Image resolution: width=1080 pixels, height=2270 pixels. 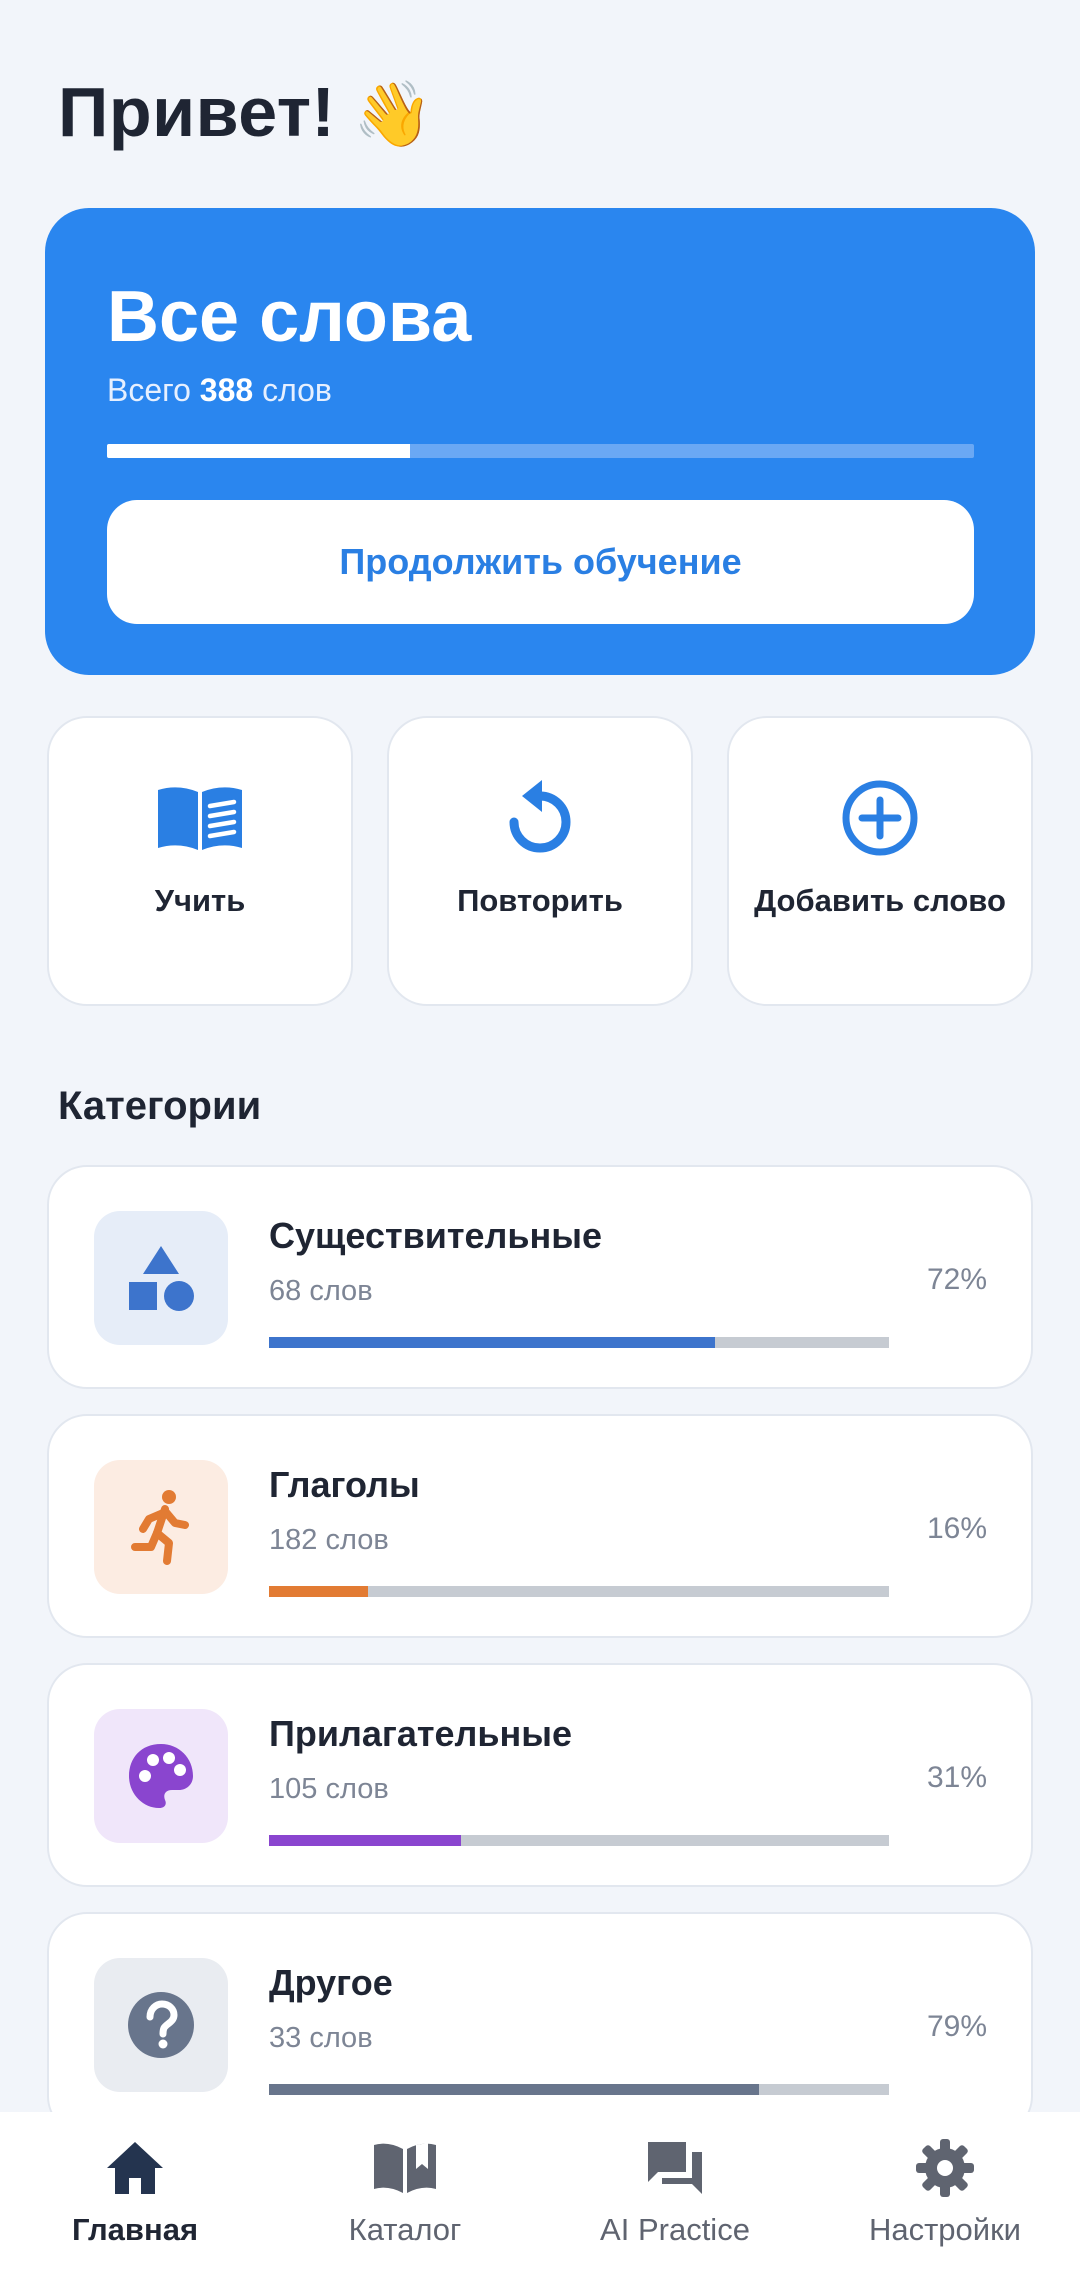 What do you see at coordinates (944, 2229) in the screenshot?
I see `nav-label: Настройки` at bounding box center [944, 2229].